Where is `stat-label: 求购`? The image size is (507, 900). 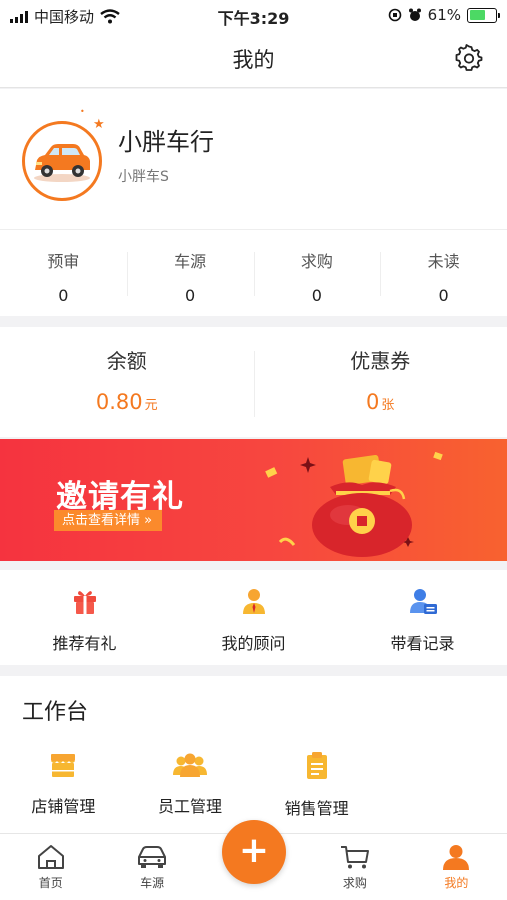
stat-label: 求购 is located at coordinates (316, 261).